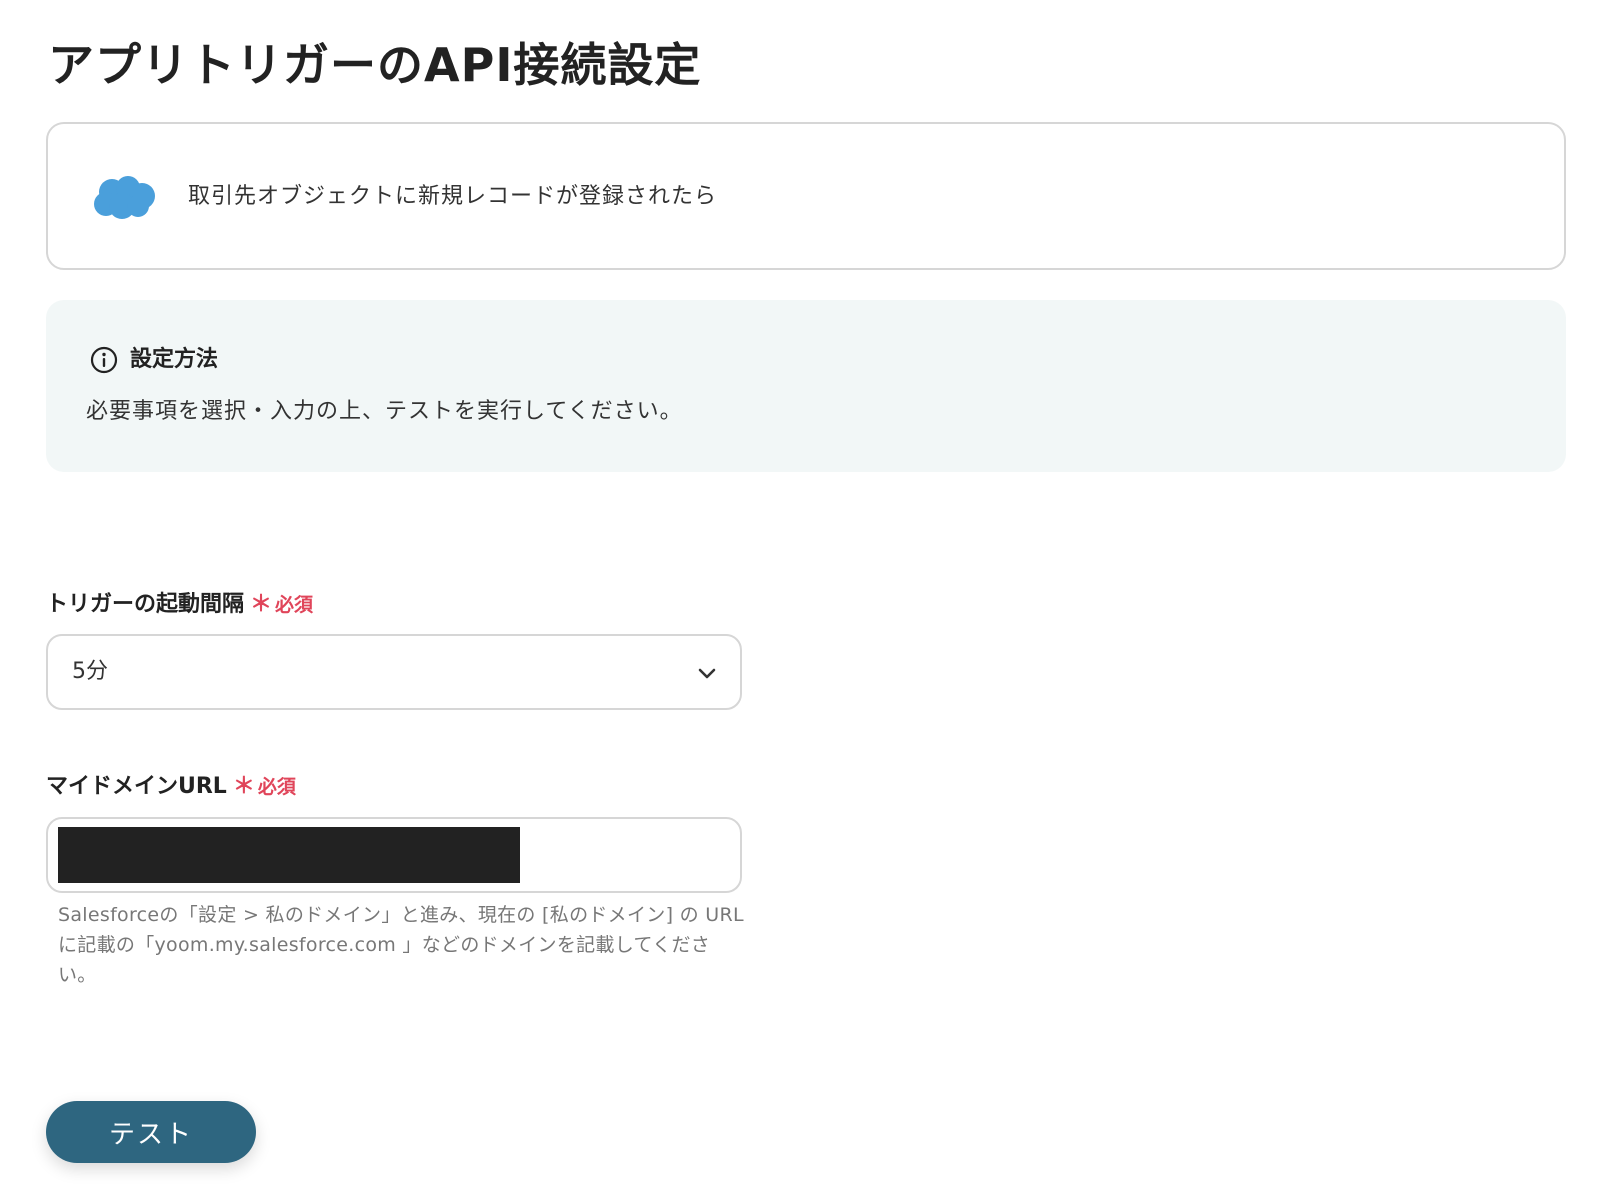 This screenshot has width=1600, height=1191. I want to click on interval-label: トリガーの起動間隔 ＊ 必須, so click(179, 605).